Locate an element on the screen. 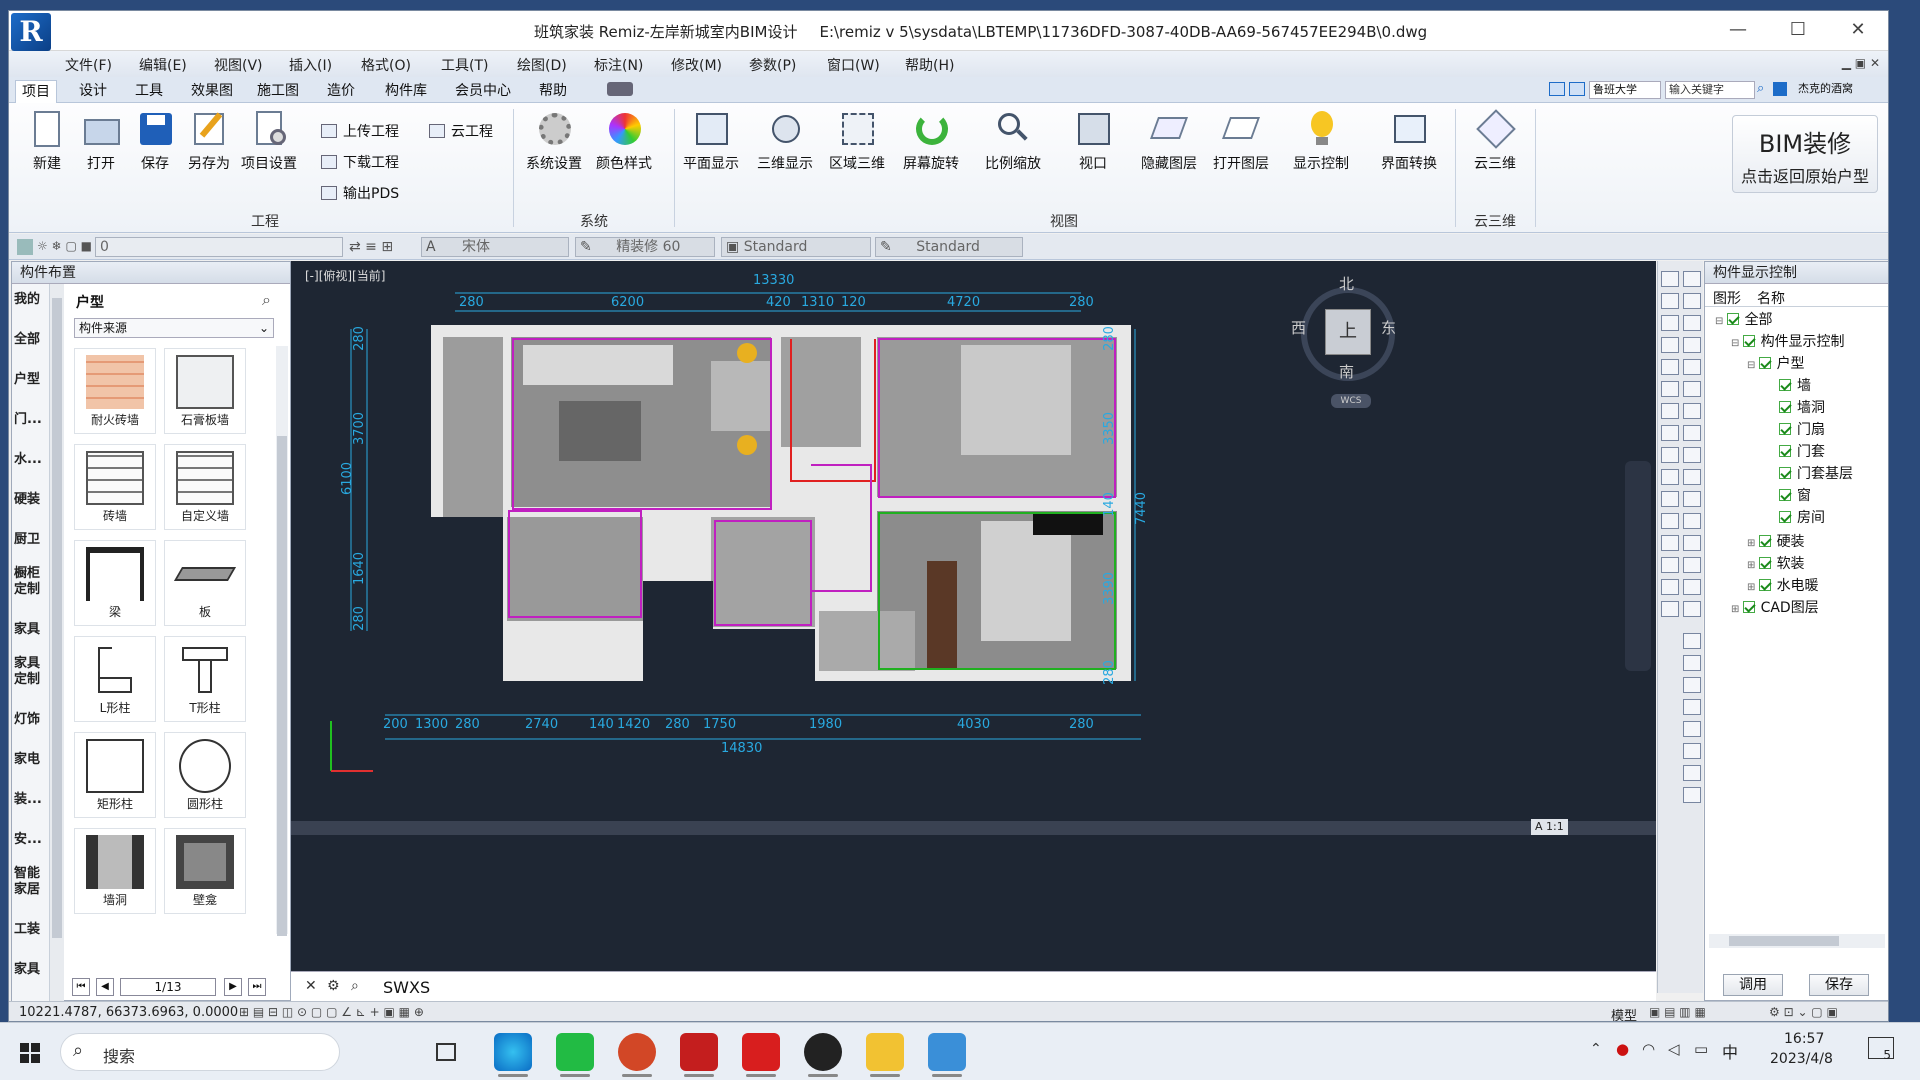 The width and height of the screenshot is (1920, 1080). erase-tool-icon is located at coordinates (1692, 279).